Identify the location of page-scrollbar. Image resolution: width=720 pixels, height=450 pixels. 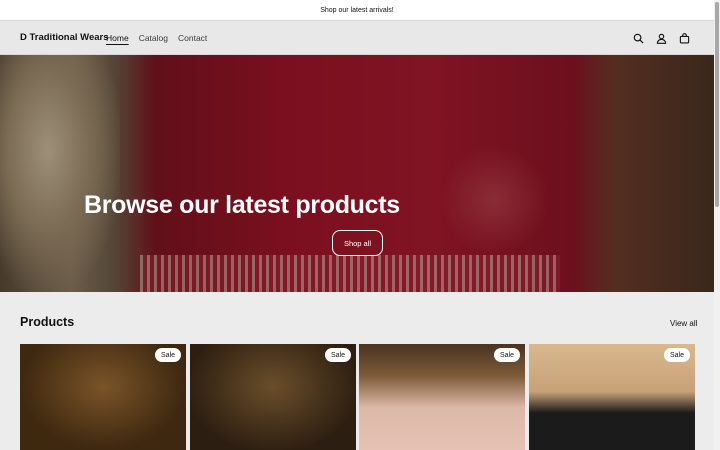
(717, 225).